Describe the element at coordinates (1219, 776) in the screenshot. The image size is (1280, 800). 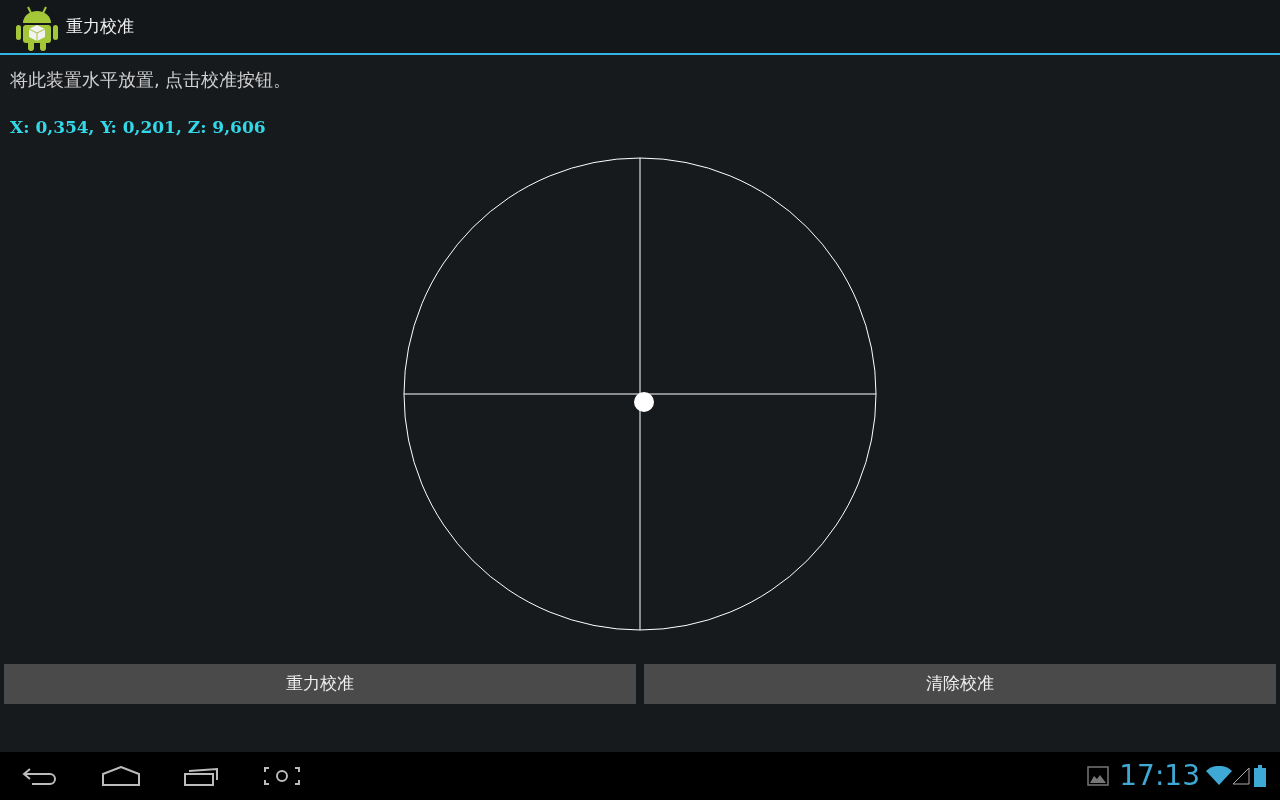
I see `wifi-icon` at that location.